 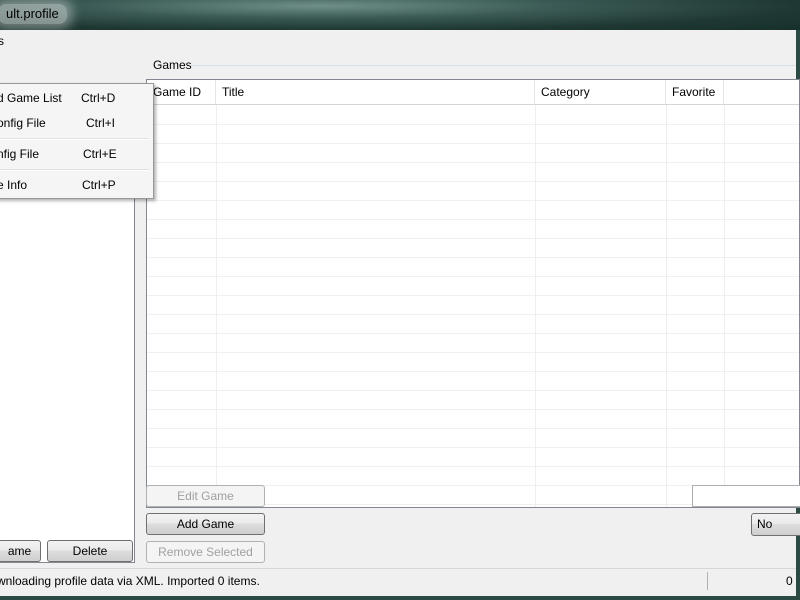 I want to click on menu-item-shortcut: Ctrl+P, so click(x=99, y=185).